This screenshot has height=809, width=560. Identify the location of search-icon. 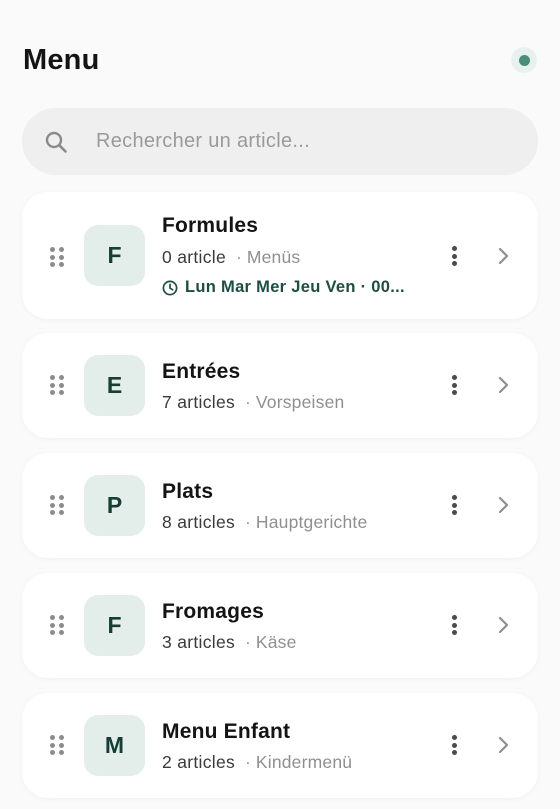
(56, 142).